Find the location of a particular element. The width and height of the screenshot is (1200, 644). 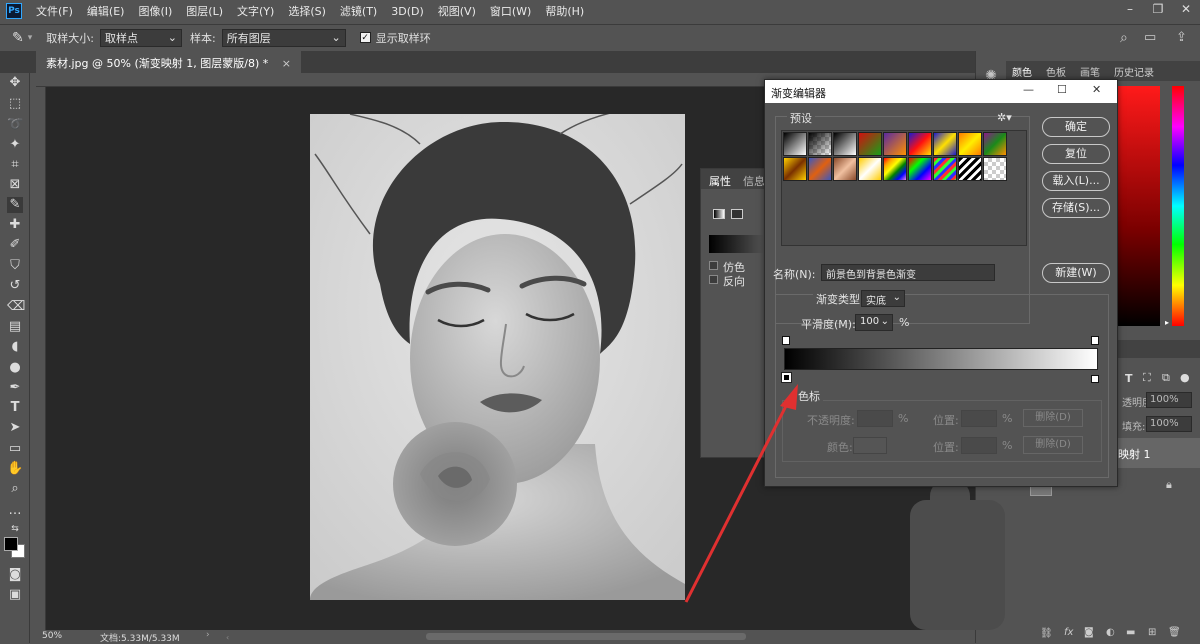

lasso-tool-icon: ➰ is located at coordinates (15, 125).